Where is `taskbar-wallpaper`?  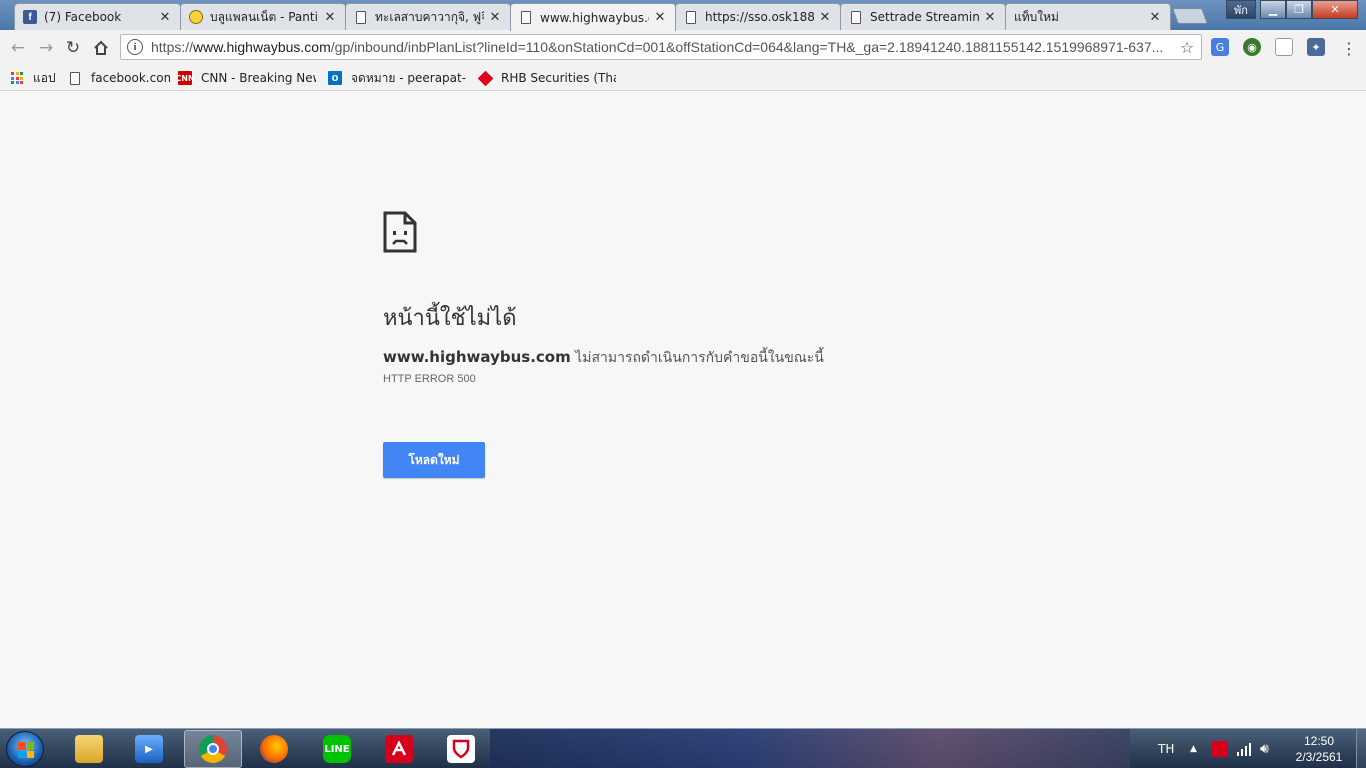 taskbar-wallpaper is located at coordinates (810, 748).